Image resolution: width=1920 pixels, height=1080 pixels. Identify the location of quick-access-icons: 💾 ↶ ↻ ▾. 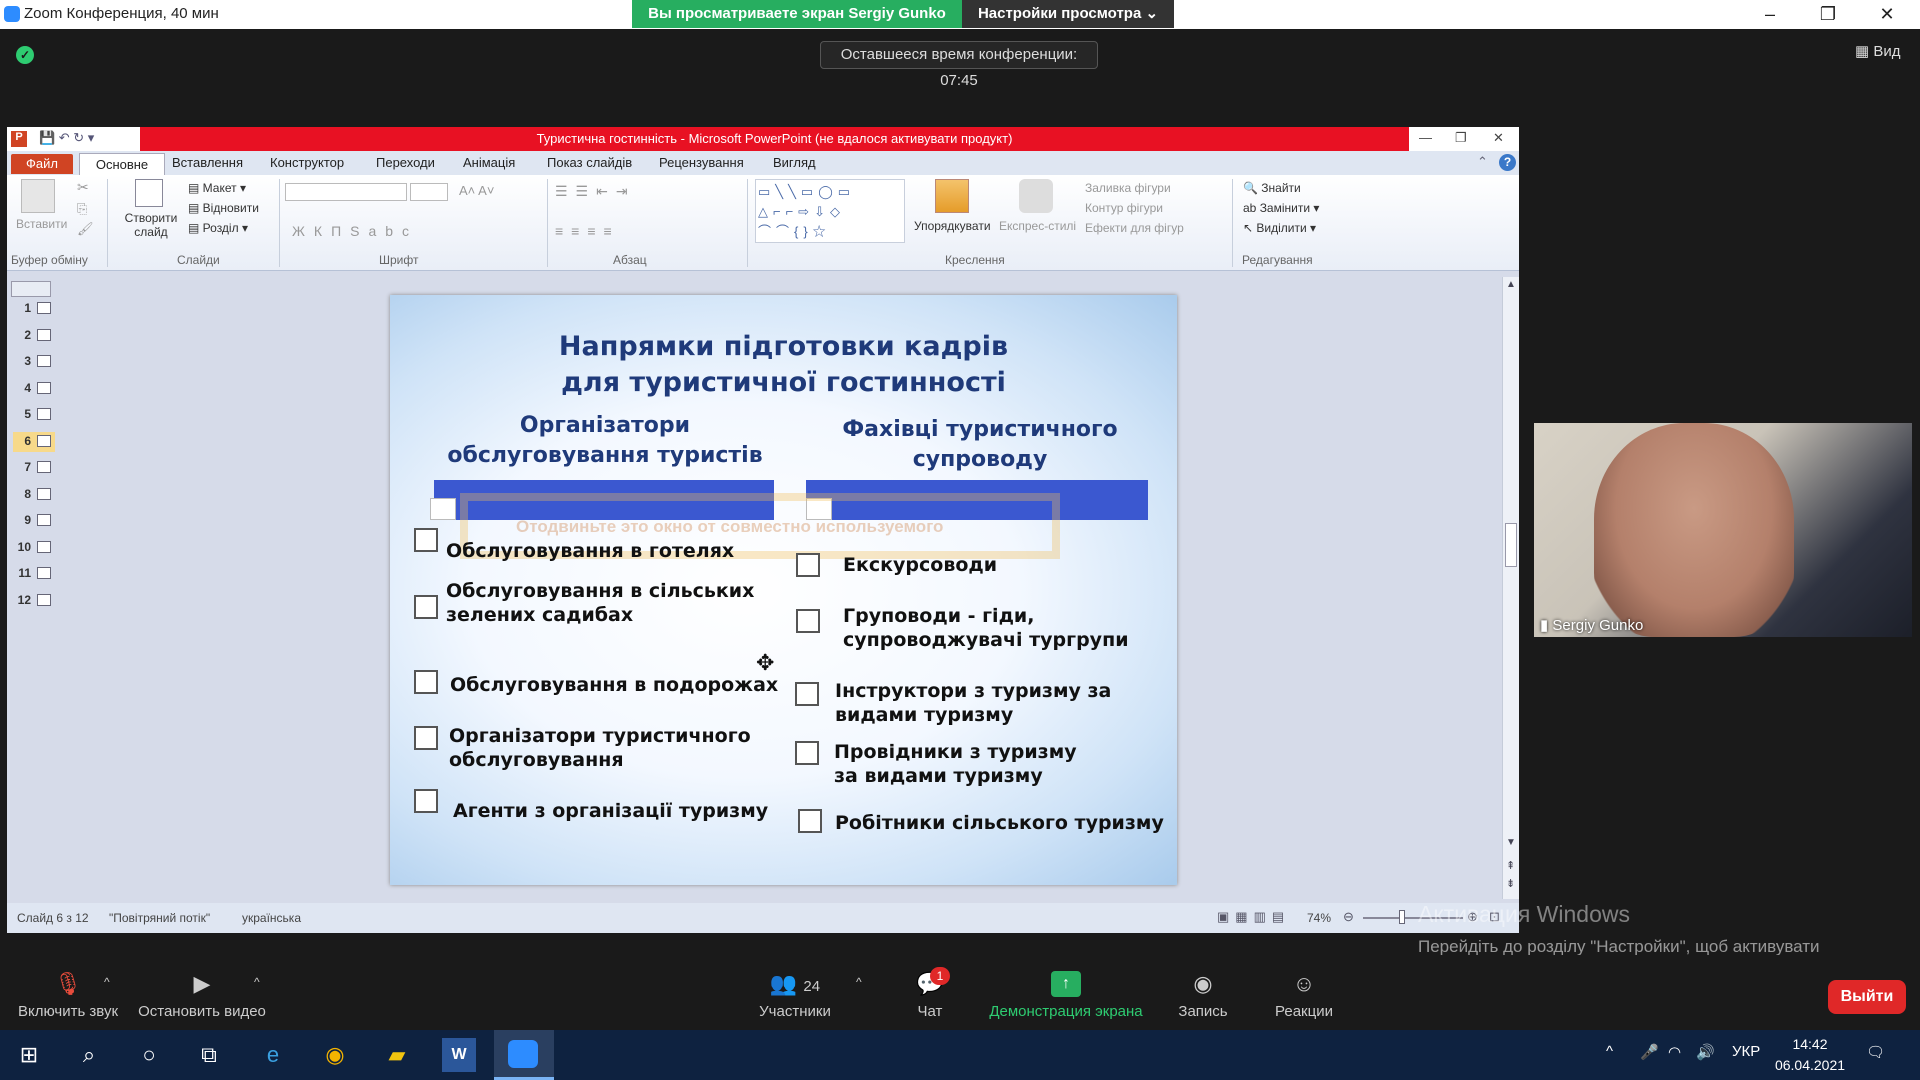
(66, 138).